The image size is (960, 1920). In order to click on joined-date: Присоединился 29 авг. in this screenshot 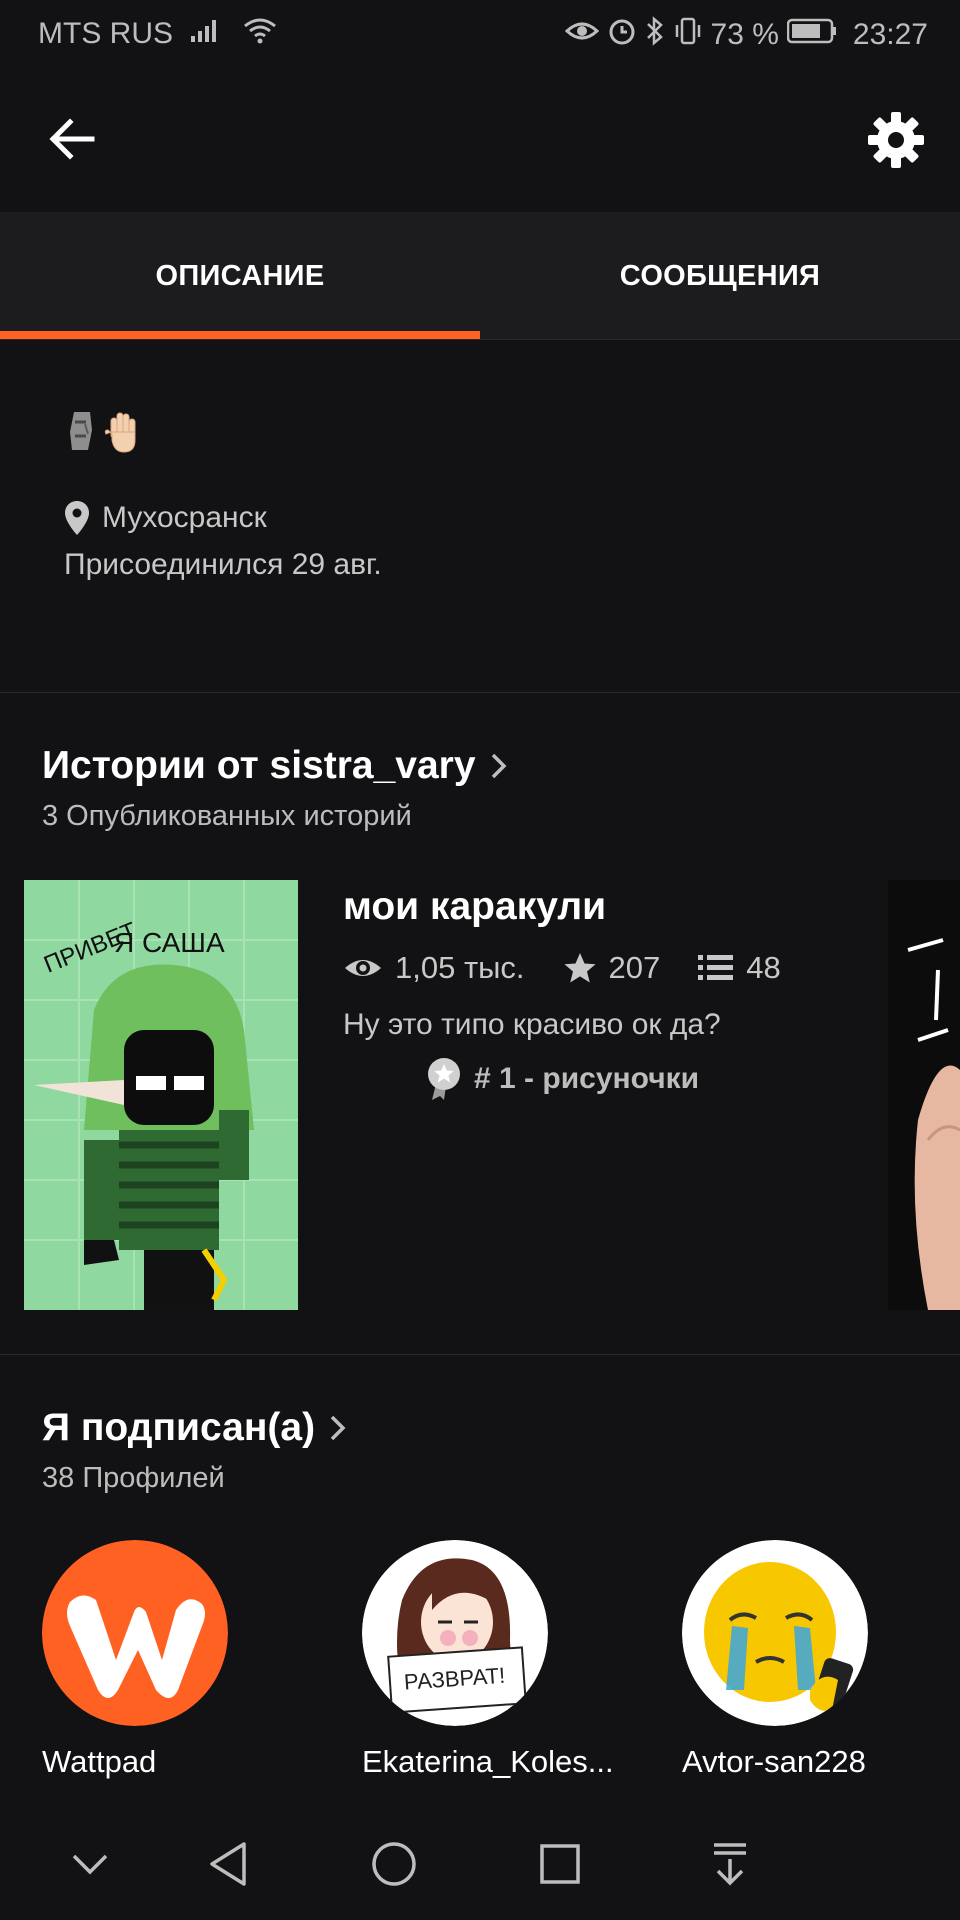, I will do `click(223, 564)`.